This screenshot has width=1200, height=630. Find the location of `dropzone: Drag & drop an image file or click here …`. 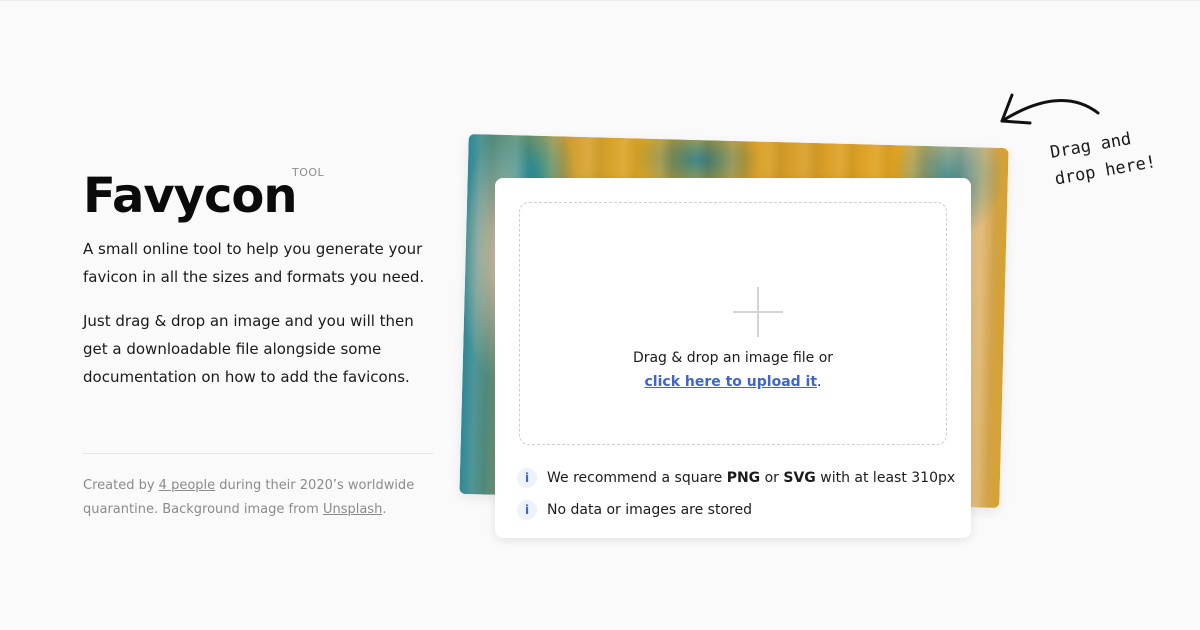

dropzone: Drag & drop an image file or click here … is located at coordinates (733, 323).